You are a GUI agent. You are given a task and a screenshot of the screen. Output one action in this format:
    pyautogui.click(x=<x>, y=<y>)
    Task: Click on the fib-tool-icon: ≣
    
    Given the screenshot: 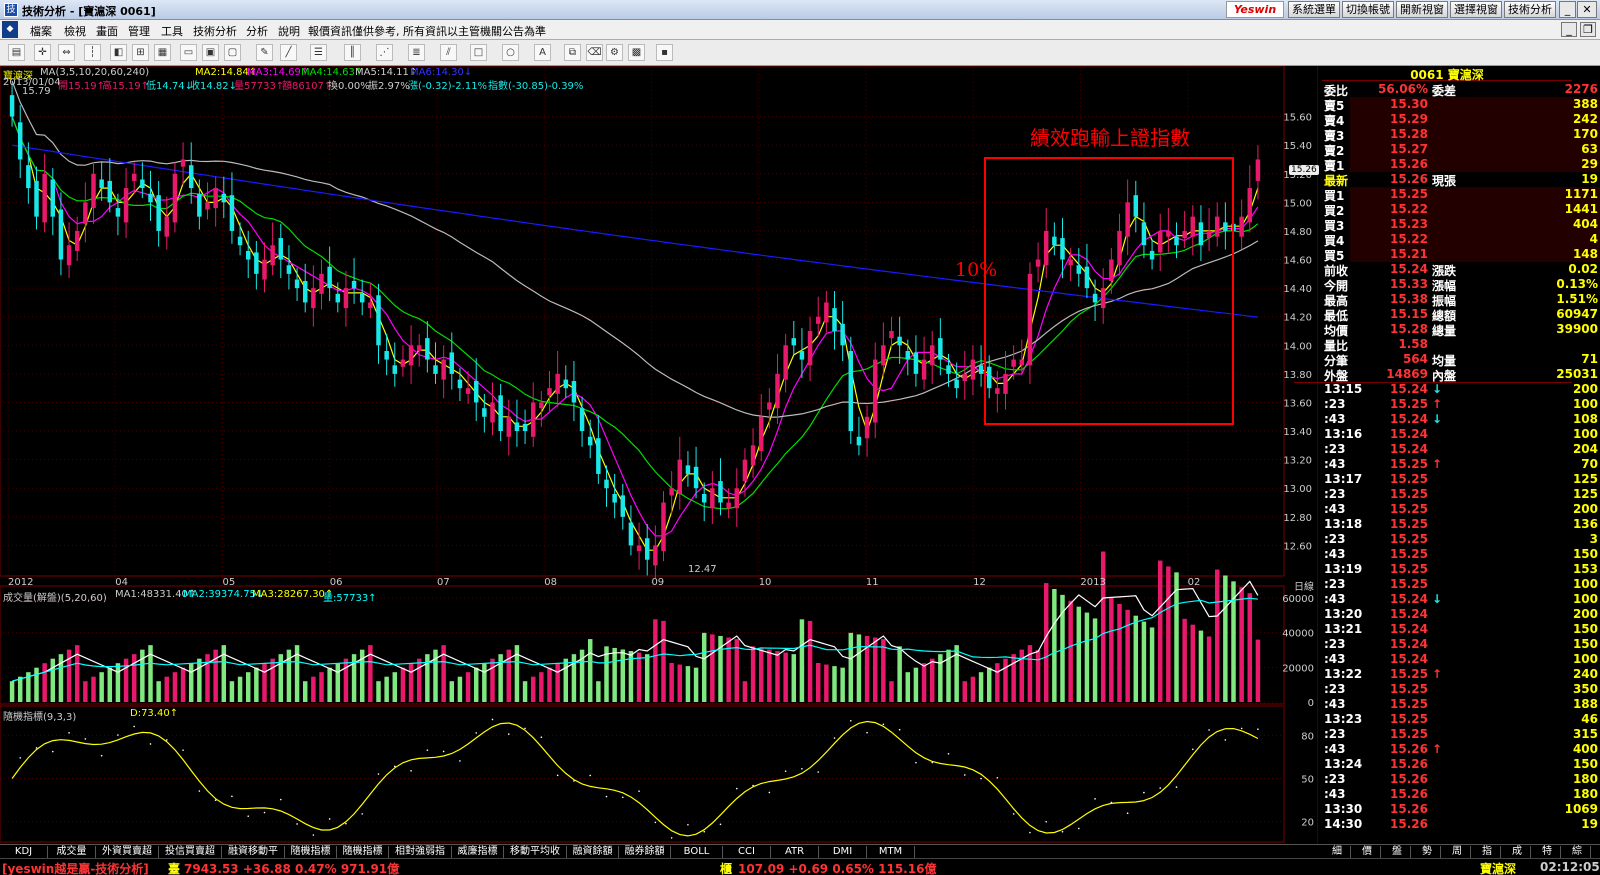 What is the action you would take?
    pyautogui.click(x=416, y=52)
    